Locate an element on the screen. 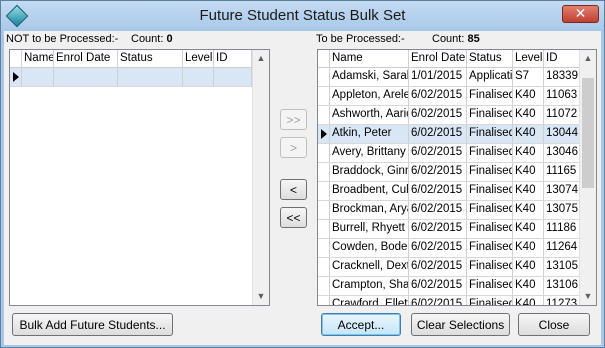 The image size is (605, 348). table-cell: Burrell, Rhyett is located at coordinates (369, 229).